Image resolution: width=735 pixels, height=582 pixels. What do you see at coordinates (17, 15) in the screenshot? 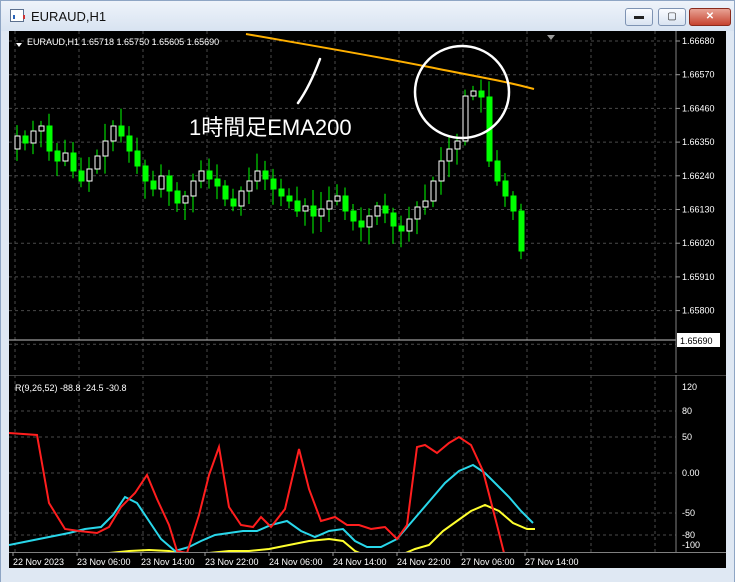
I see `chart-window-icon` at bounding box center [17, 15].